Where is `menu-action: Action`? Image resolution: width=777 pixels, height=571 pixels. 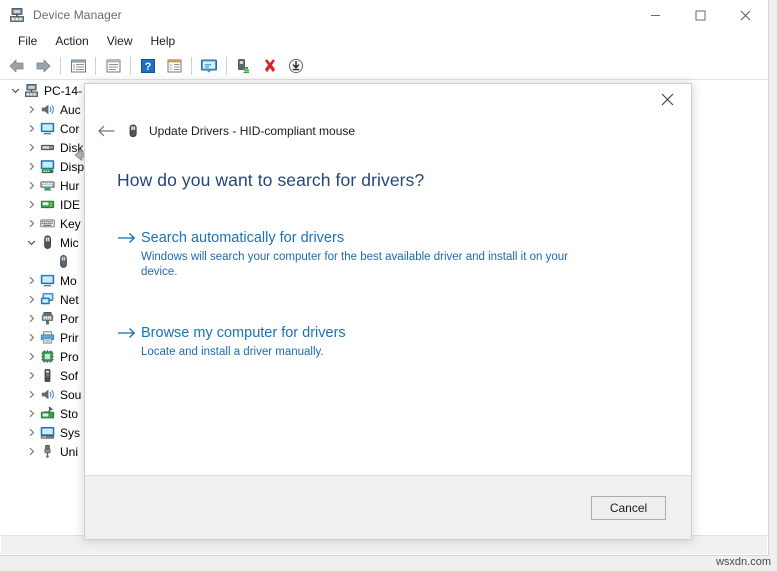 menu-action: Action is located at coordinates (71, 41).